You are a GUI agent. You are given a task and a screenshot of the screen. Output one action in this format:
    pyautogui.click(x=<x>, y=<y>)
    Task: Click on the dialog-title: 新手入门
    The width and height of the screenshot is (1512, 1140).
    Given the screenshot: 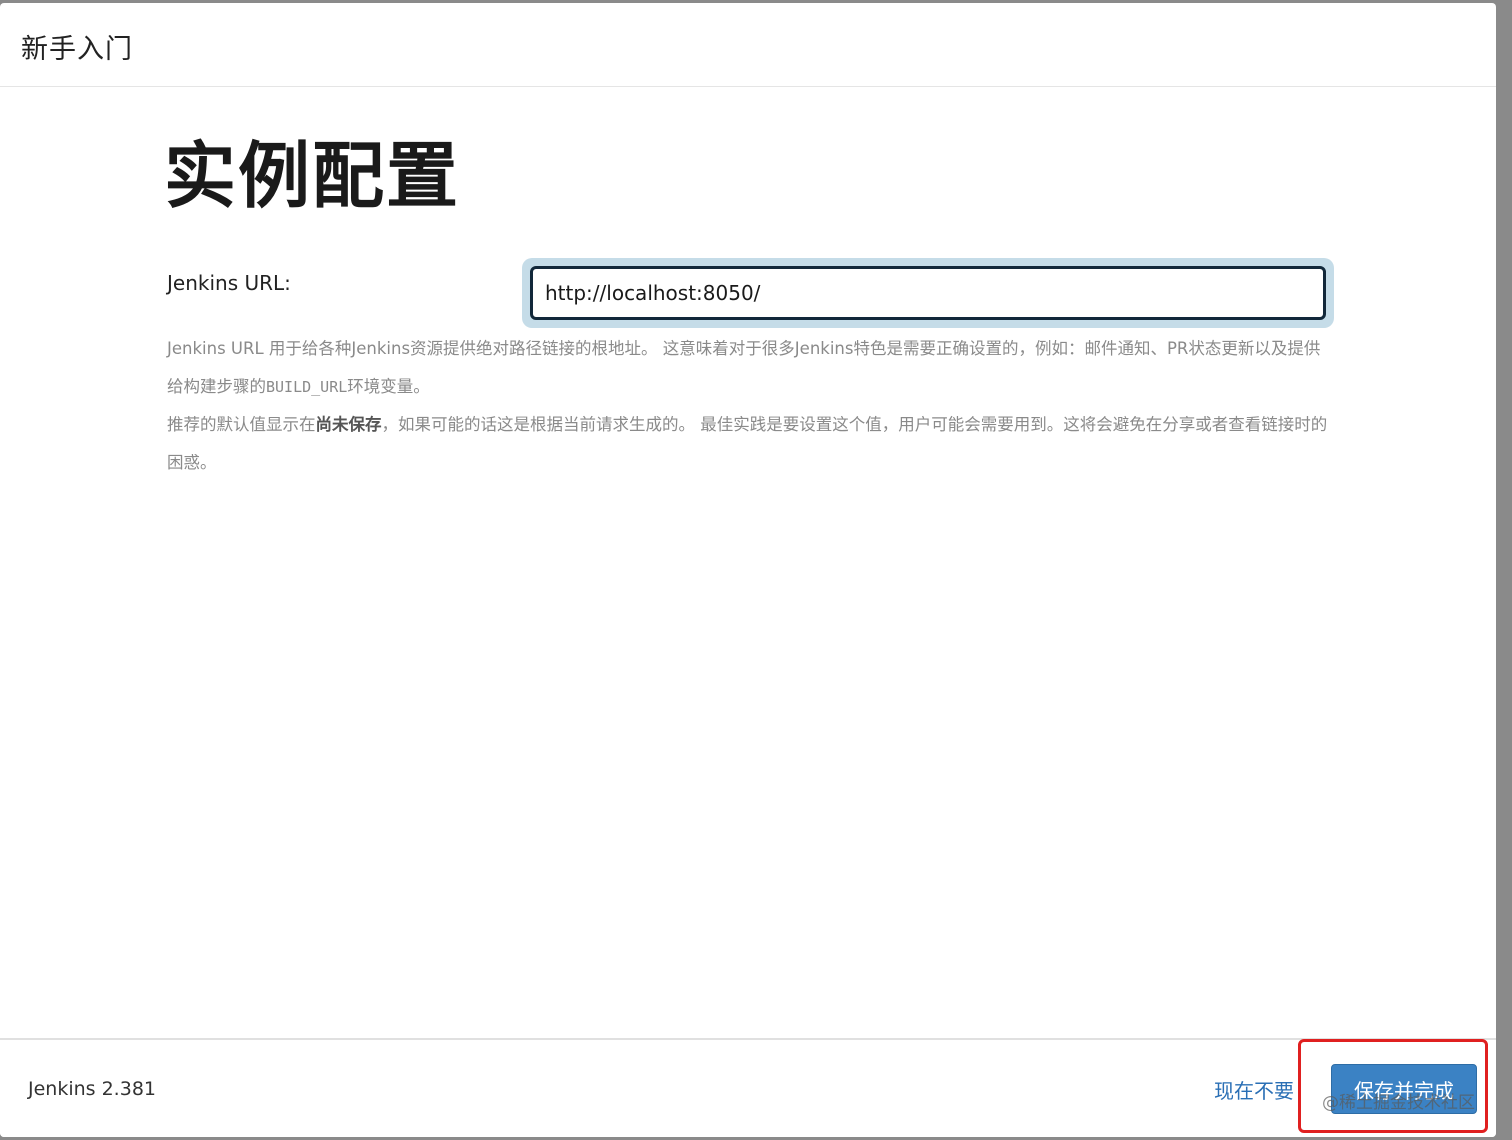 What is the action you would take?
    pyautogui.click(x=77, y=49)
    